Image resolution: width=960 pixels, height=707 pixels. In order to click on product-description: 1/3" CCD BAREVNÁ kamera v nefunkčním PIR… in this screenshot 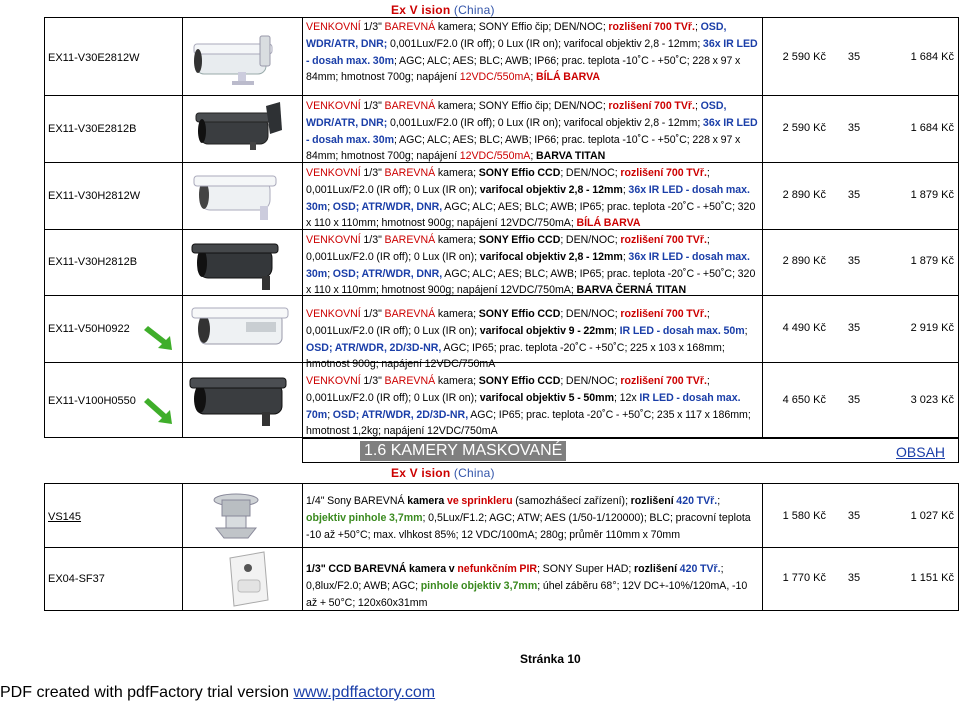, I will do `click(527, 586)`.